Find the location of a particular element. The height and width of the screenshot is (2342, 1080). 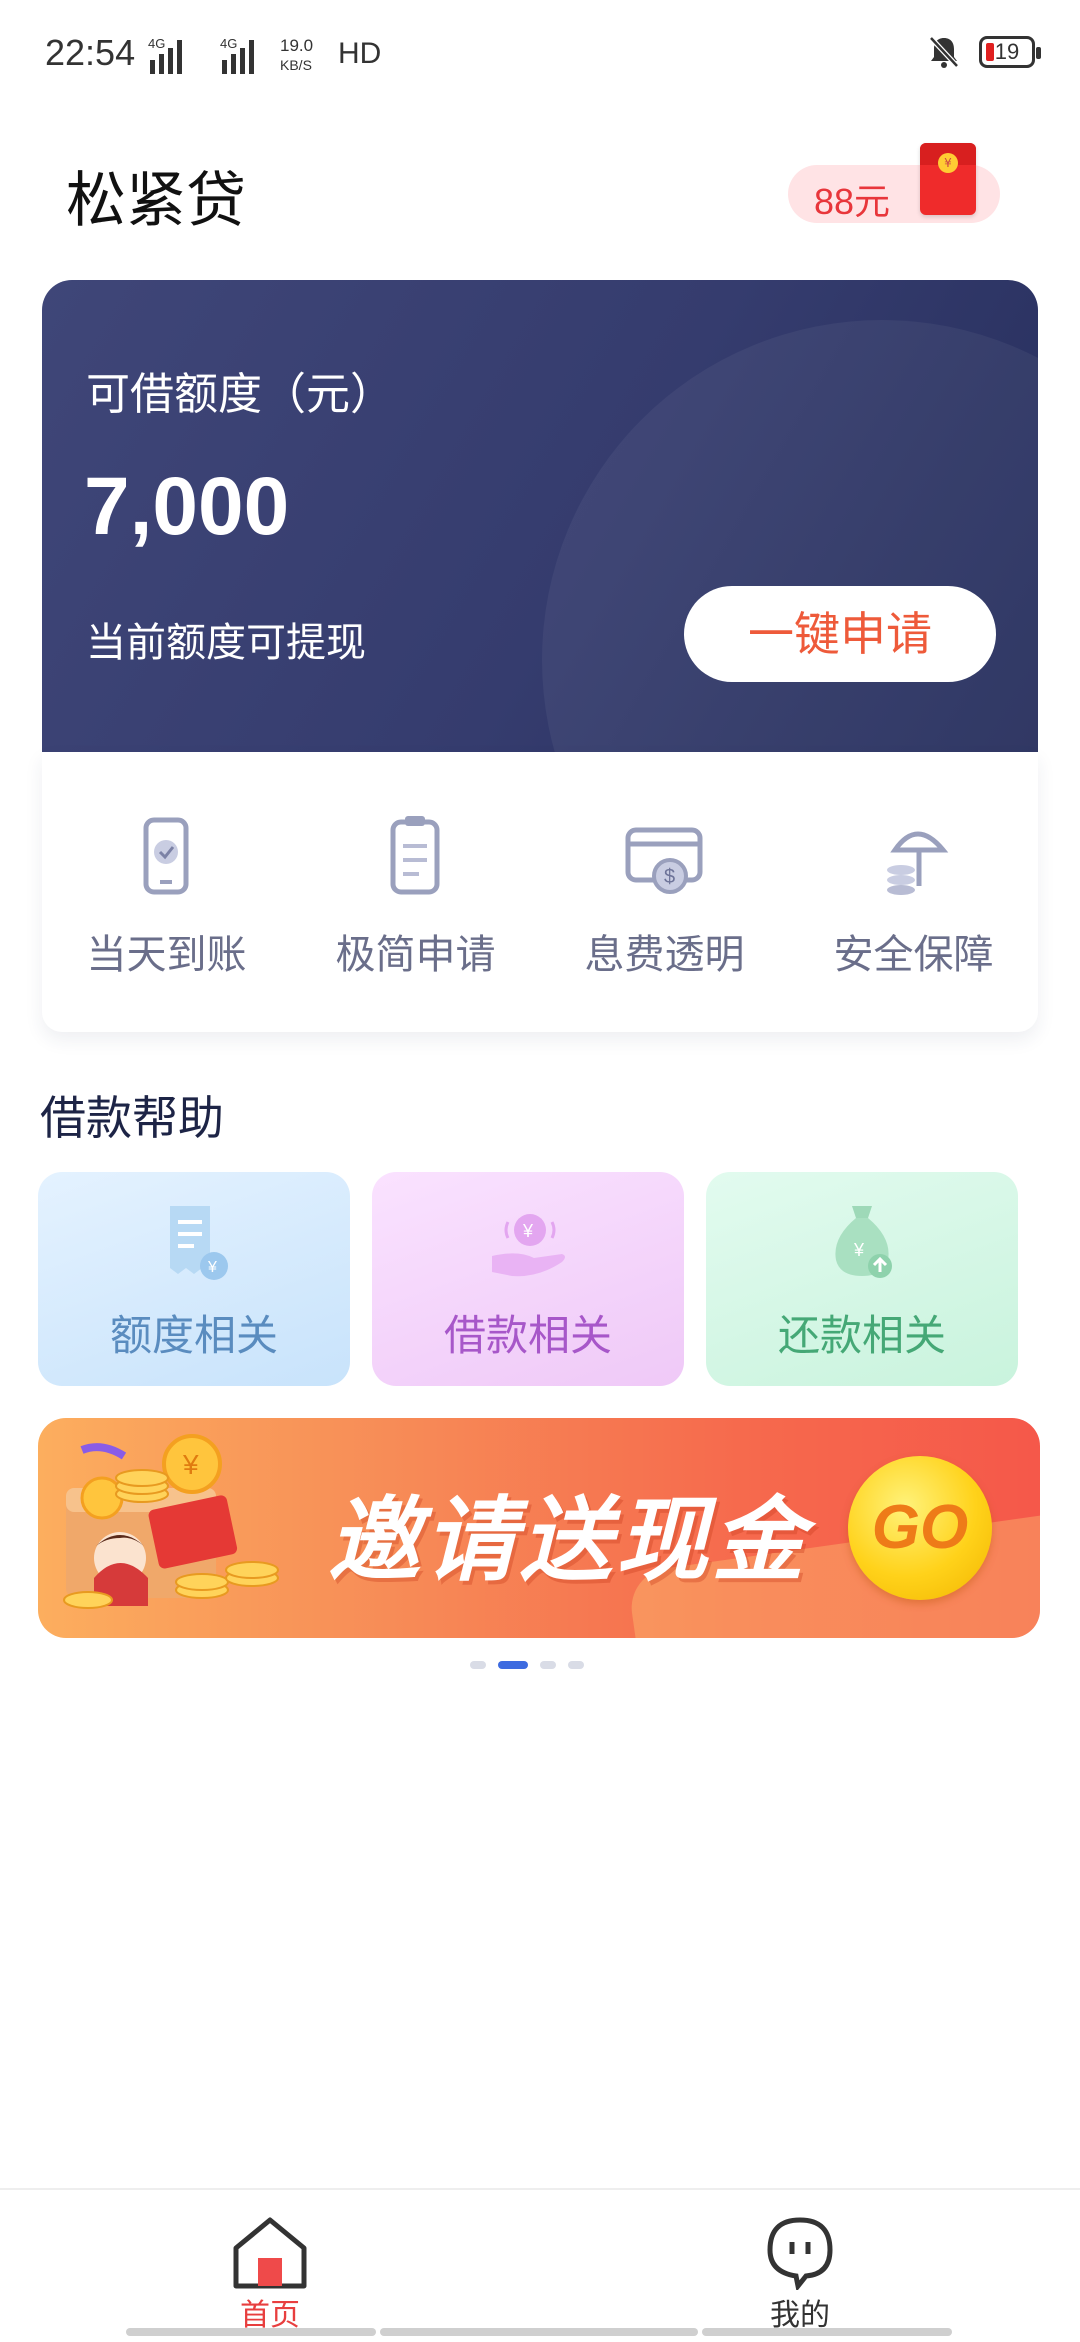

signal-icon-2: 4G is located at coordinates (237, 55).